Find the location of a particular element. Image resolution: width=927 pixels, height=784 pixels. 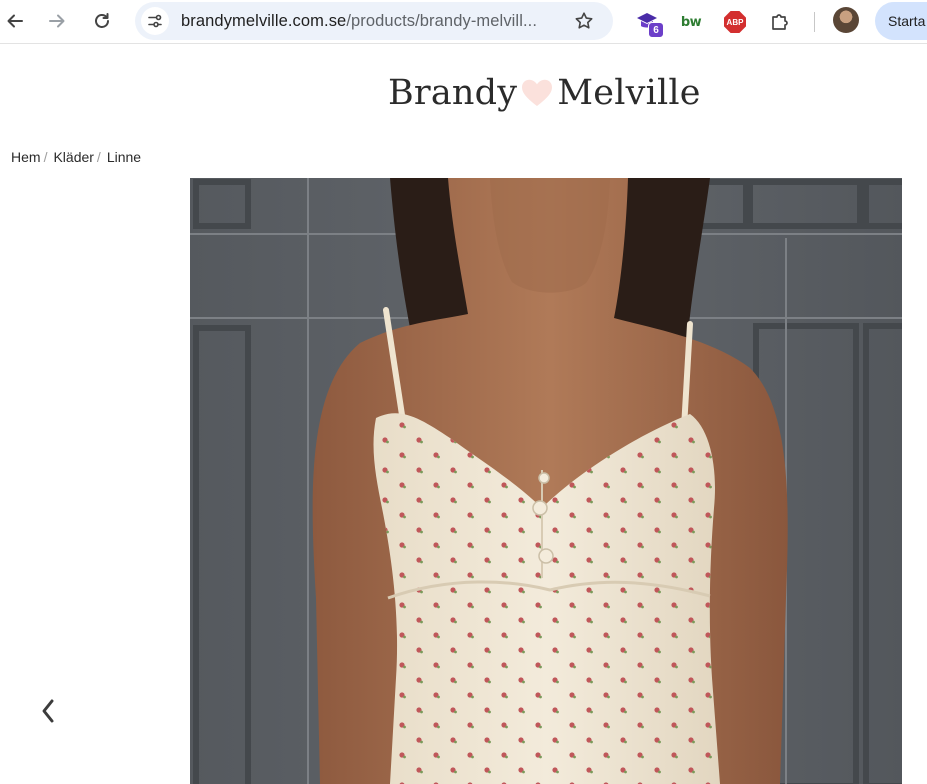

arrow-left-icon is located at coordinates (15, 21).